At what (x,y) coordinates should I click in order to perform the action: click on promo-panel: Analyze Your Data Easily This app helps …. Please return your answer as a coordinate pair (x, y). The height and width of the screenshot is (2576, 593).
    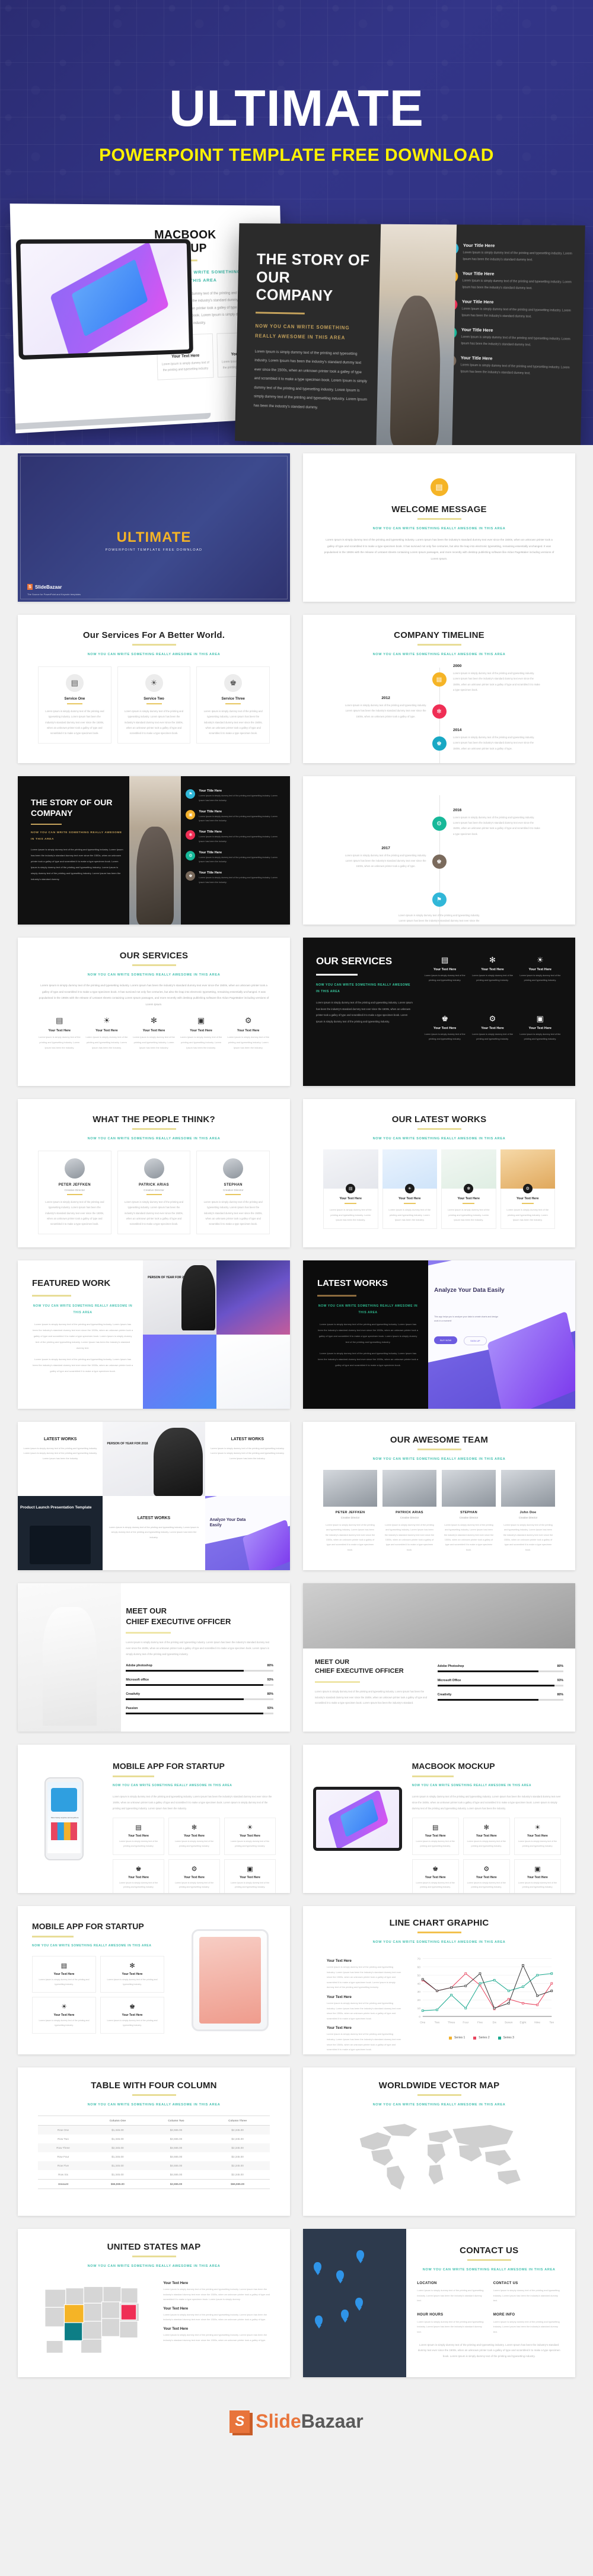
    Looking at the image, I should click on (501, 1334).